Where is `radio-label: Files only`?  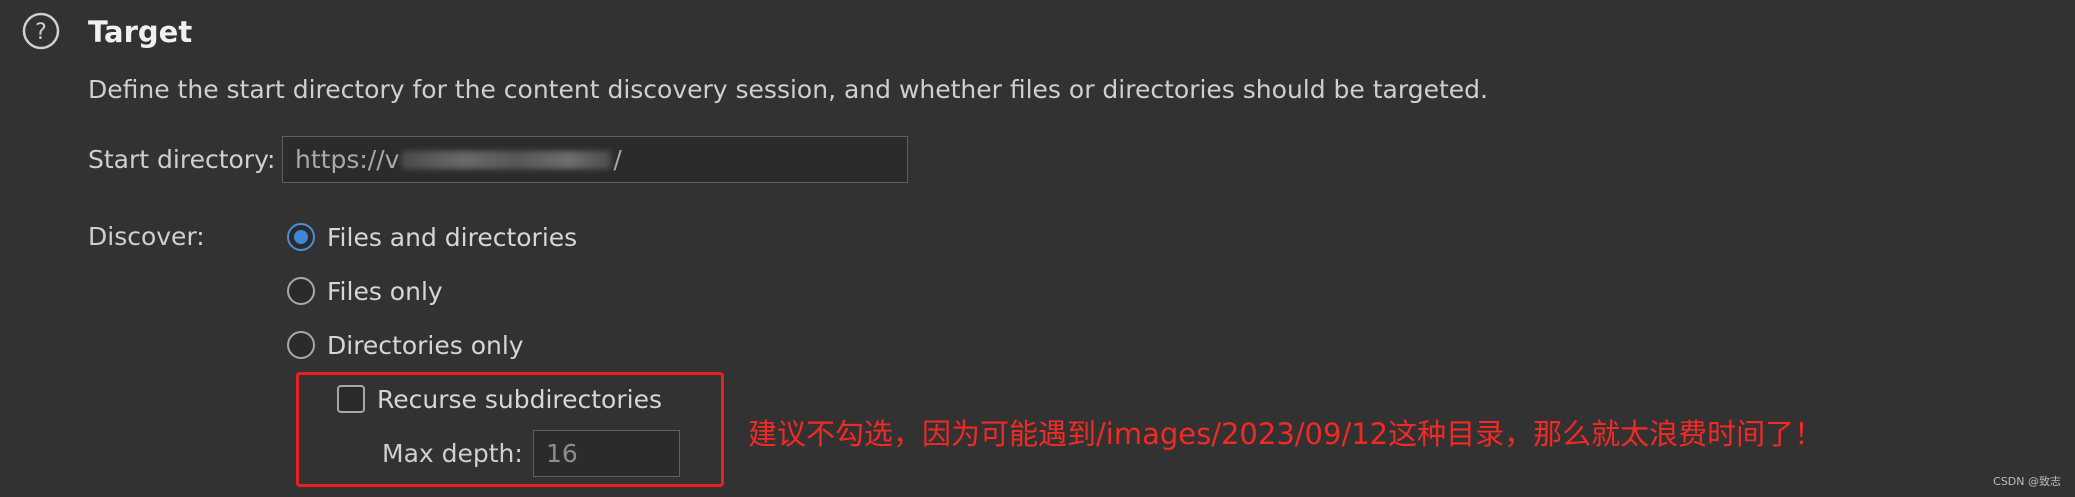
radio-label: Files only is located at coordinates (385, 291).